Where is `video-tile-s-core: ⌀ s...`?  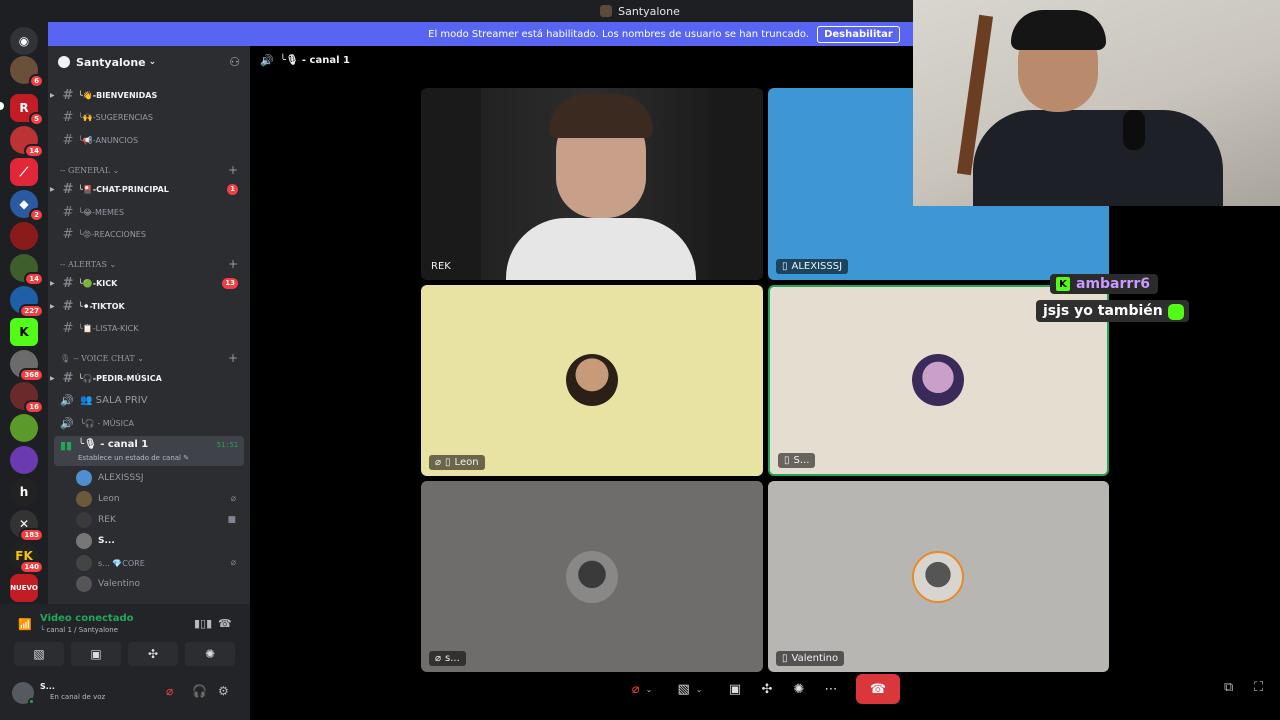
video-tile-s-core: ⌀ s... is located at coordinates (592, 576).